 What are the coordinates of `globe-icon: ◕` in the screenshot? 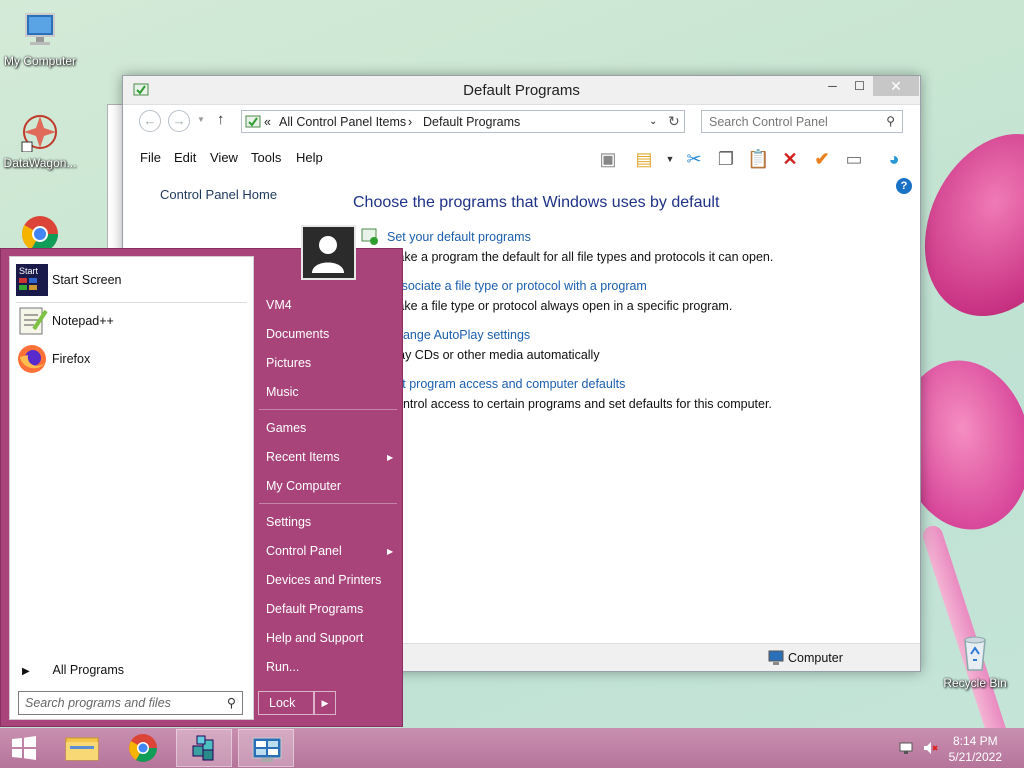 It's located at (894, 159).